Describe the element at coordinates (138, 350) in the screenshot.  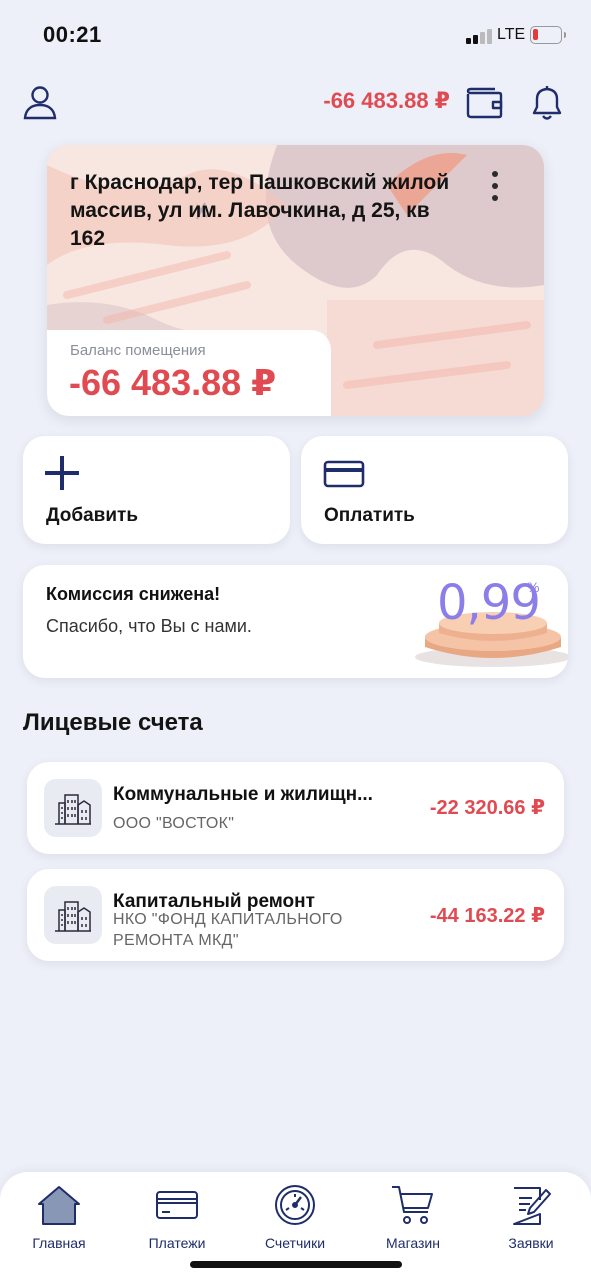
I see `balance-label: Баланс помещения` at that location.